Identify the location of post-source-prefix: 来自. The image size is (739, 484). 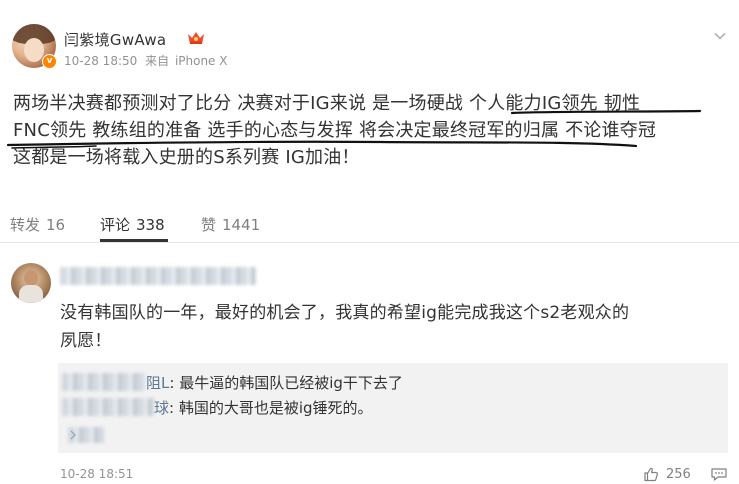
(157, 61).